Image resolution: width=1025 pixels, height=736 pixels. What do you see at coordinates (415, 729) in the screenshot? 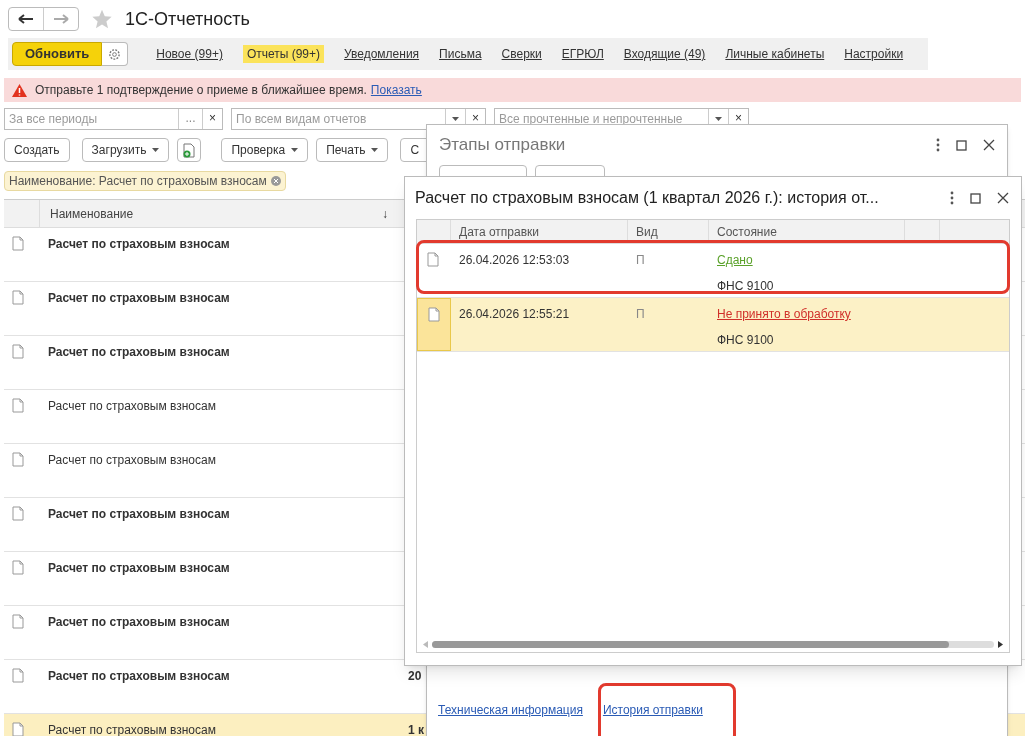
I see `table-cell-text: 1 к` at bounding box center [415, 729].